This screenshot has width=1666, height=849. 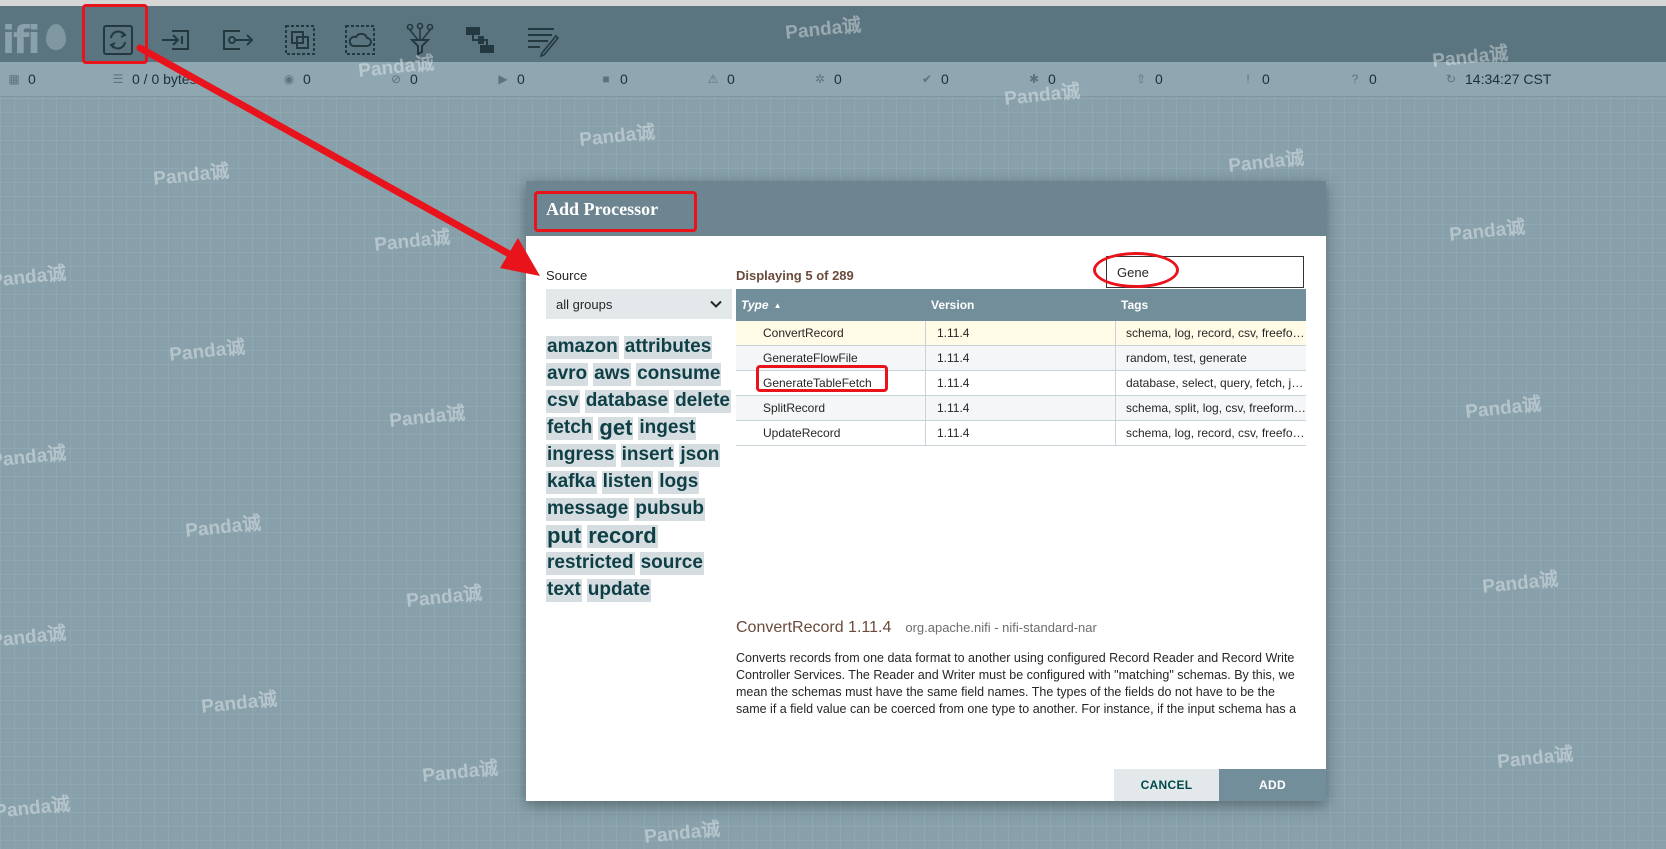 What do you see at coordinates (794, 408) in the screenshot?
I see `row-type: SplitRecord` at bounding box center [794, 408].